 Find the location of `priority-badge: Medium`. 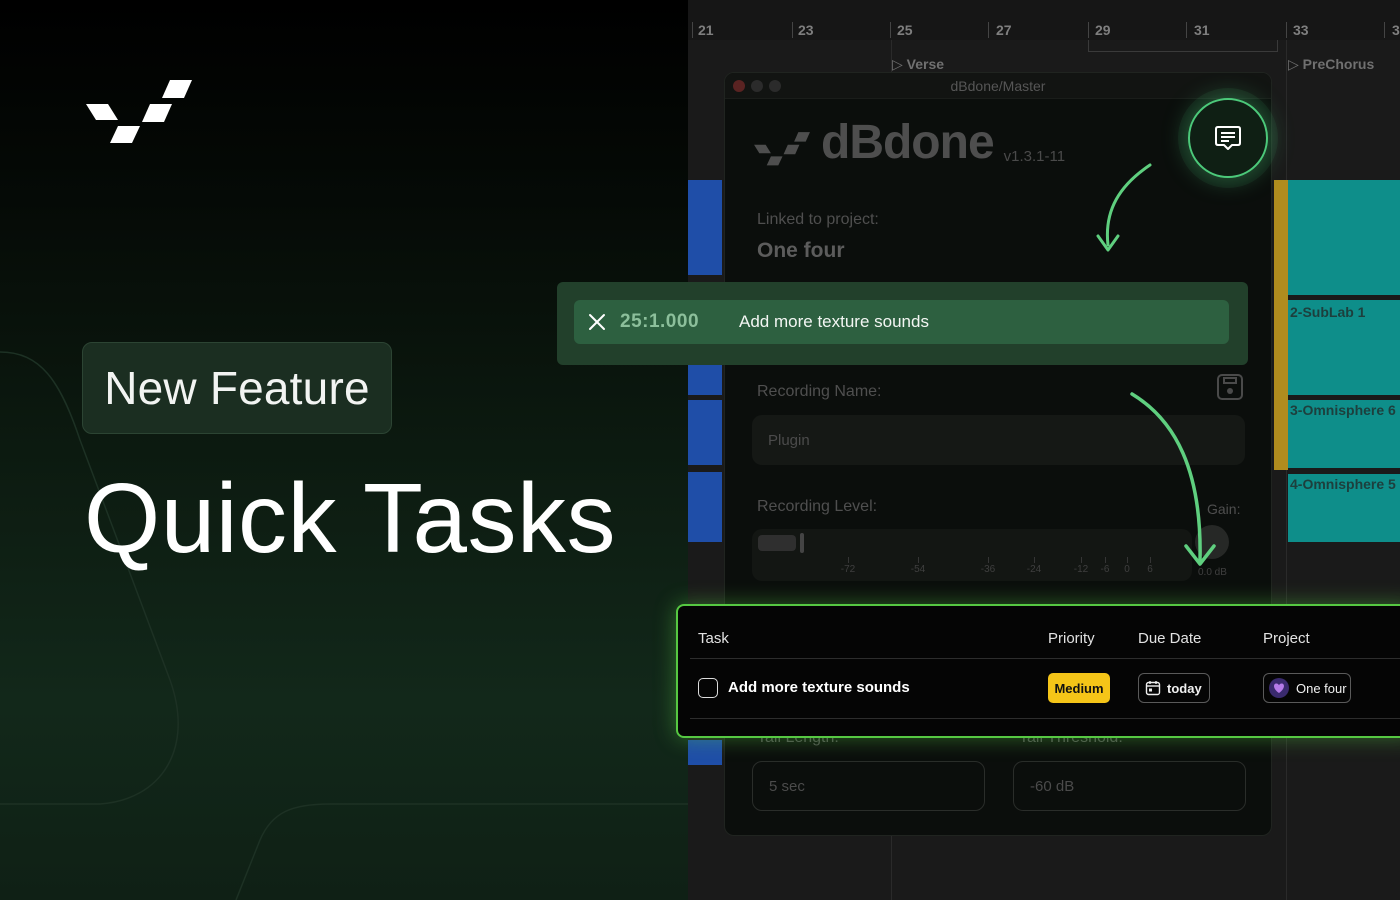

priority-badge: Medium is located at coordinates (1079, 688).